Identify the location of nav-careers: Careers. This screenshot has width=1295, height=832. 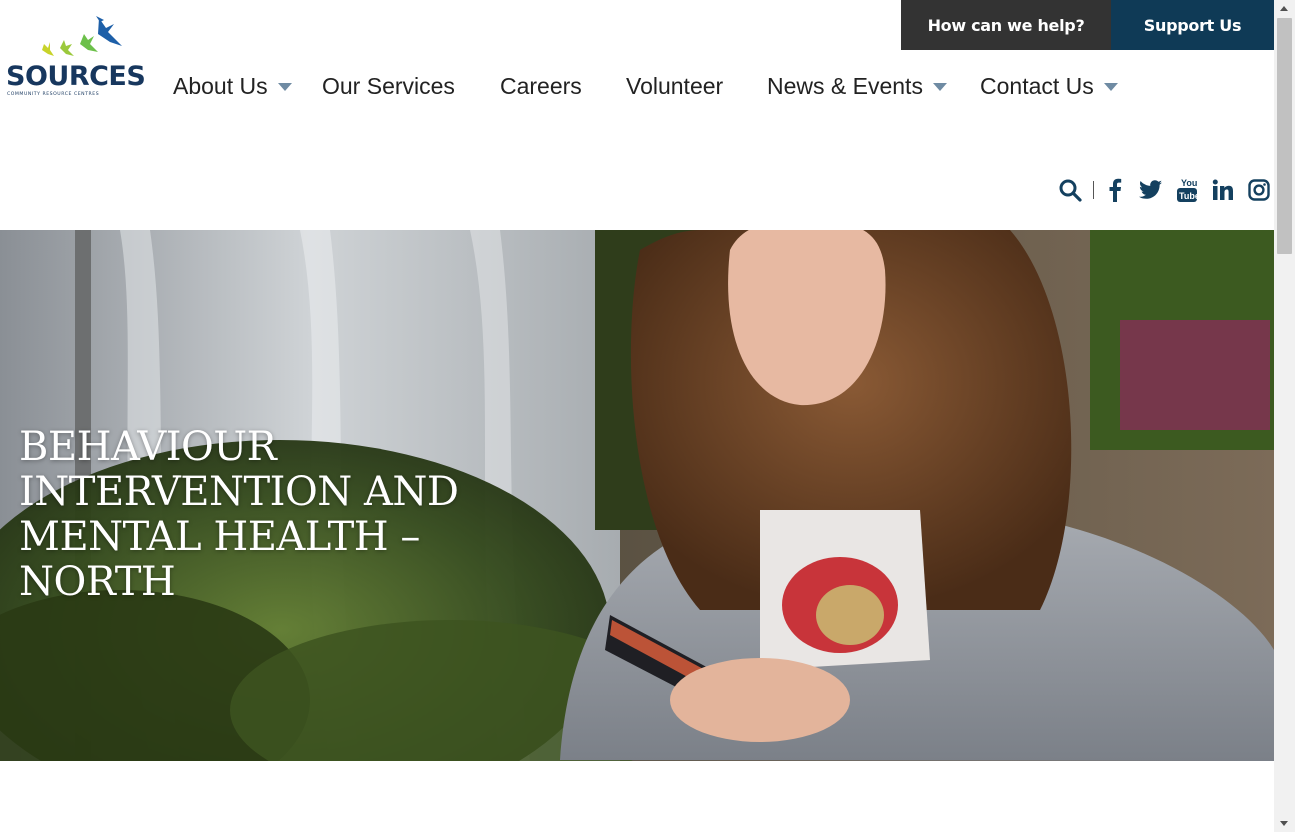
(541, 86).